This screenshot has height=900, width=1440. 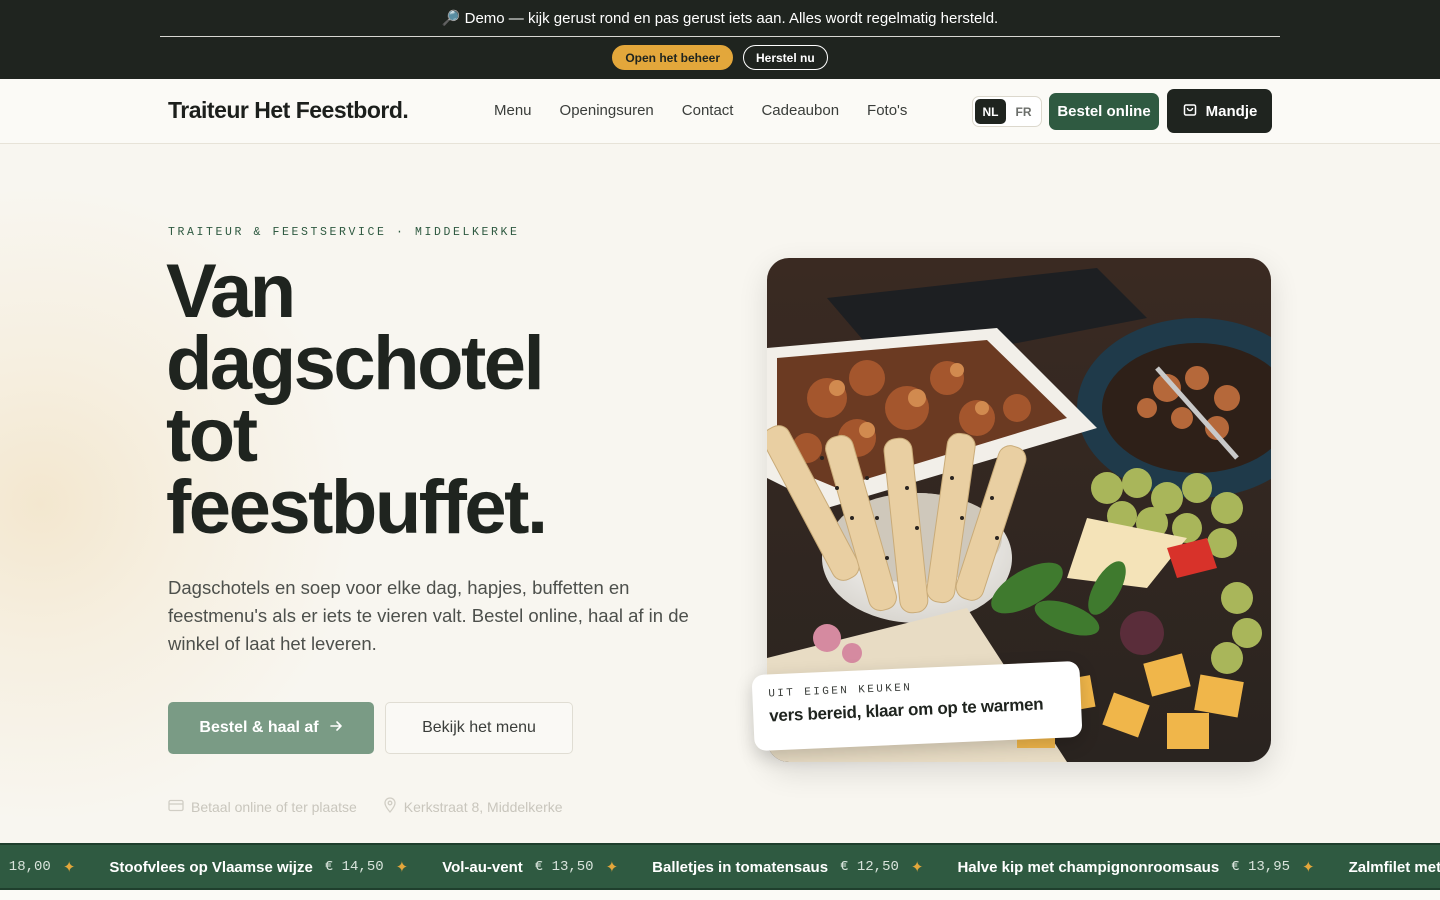 I want to click on headline-line: dagschotel, so click(x=355, y=363).